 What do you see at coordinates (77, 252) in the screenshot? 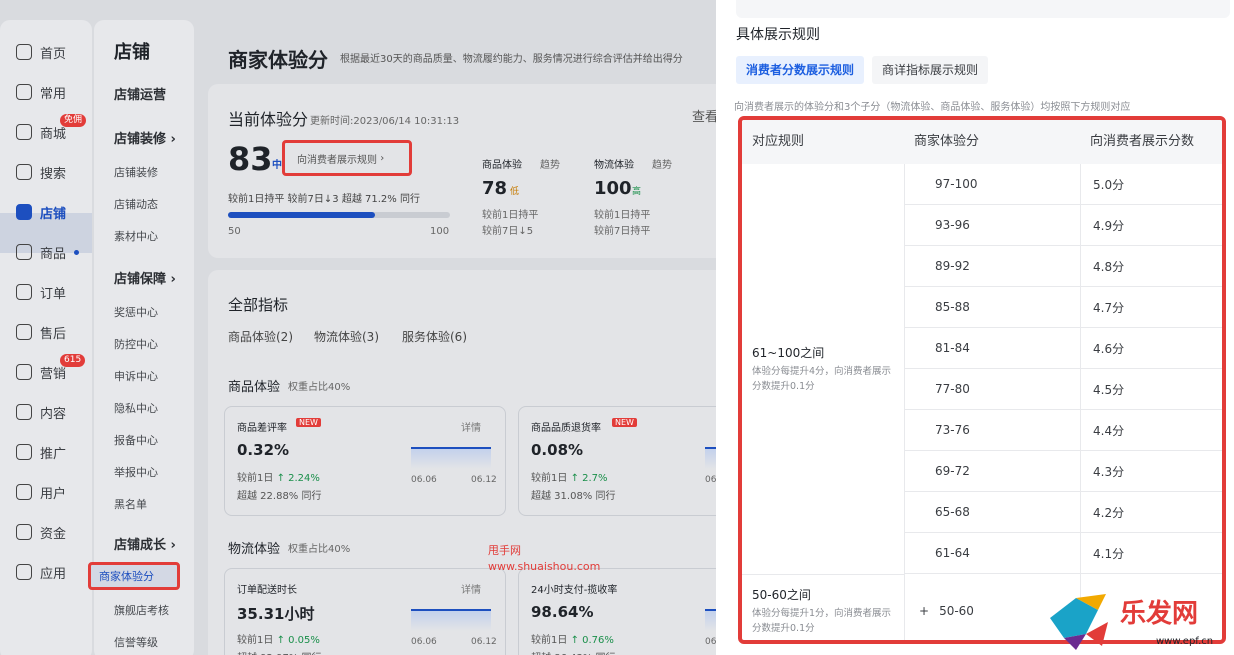
I see `notify-dot` at bounding box center [77, 252].